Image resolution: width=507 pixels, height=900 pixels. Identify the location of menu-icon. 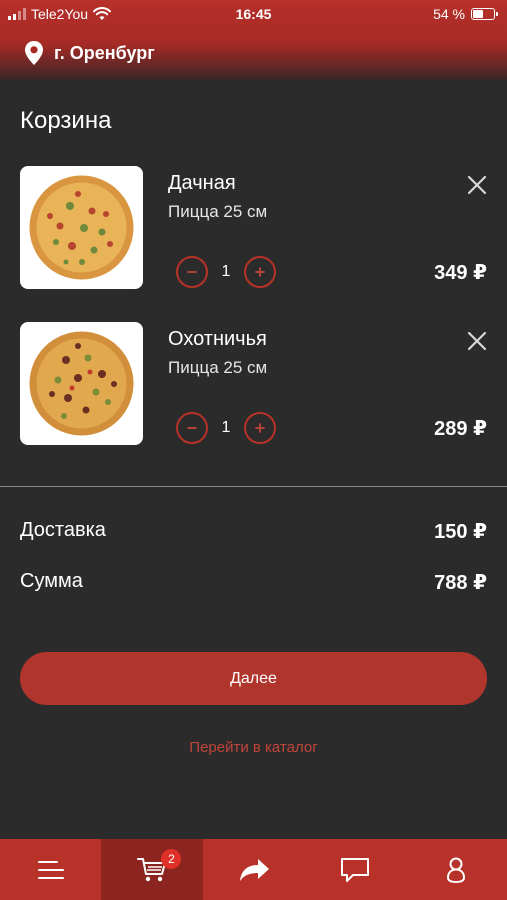
(50, 869).